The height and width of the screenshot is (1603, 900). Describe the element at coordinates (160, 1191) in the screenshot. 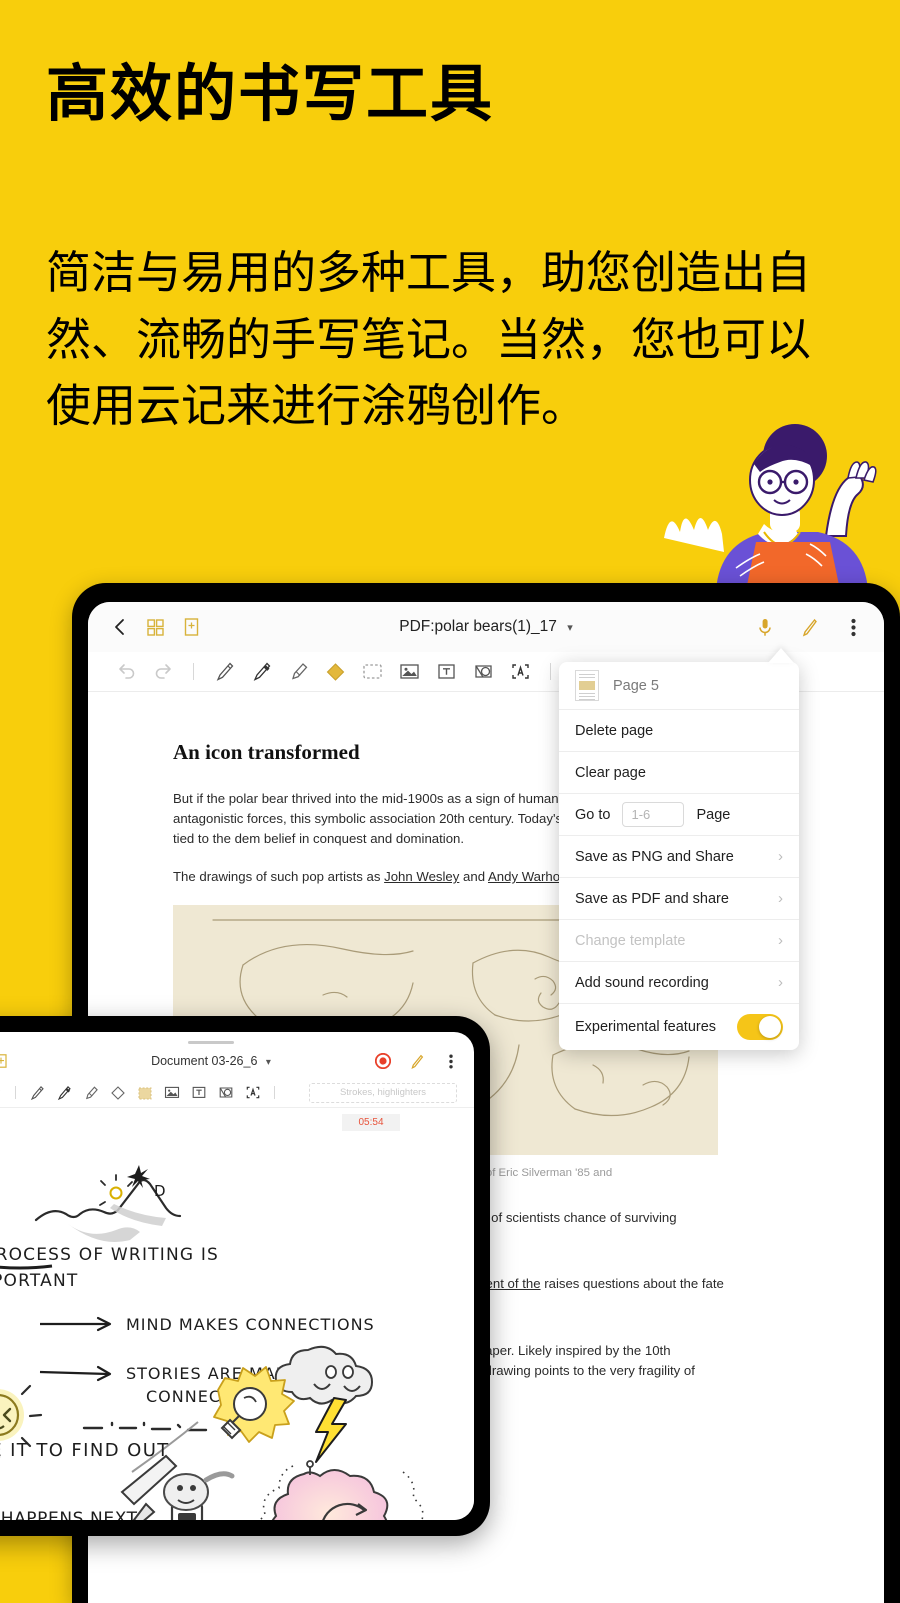

I see `svg-text: D` at that location.